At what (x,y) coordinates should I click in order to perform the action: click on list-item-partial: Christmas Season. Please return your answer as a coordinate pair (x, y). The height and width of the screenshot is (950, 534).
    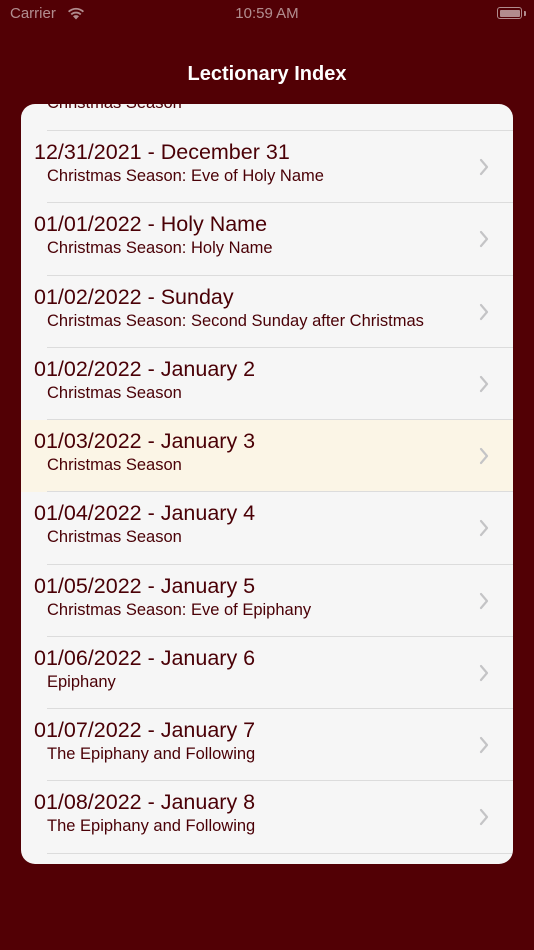
    Looking at the image, I should click on (267, 117).